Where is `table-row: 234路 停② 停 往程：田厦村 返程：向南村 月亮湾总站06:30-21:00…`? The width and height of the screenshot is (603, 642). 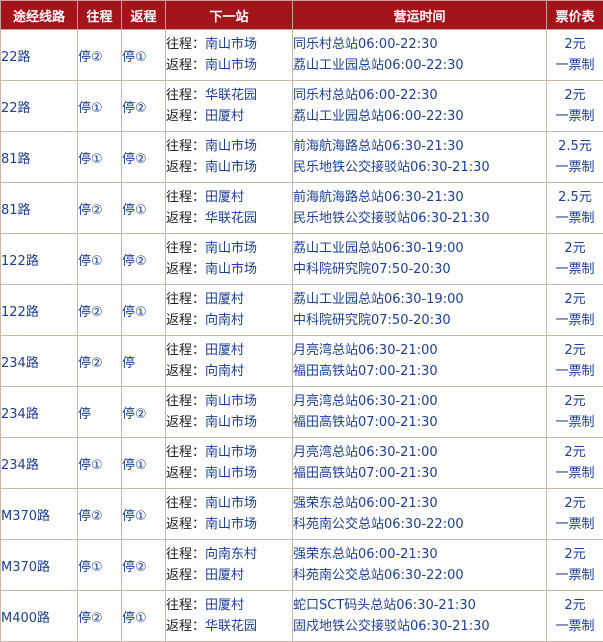 table-row: 234路 停② 停 往程：田厦村 返程：向南村 月亮湾总站06:30-21:00… is located at coordinates (302, 361).